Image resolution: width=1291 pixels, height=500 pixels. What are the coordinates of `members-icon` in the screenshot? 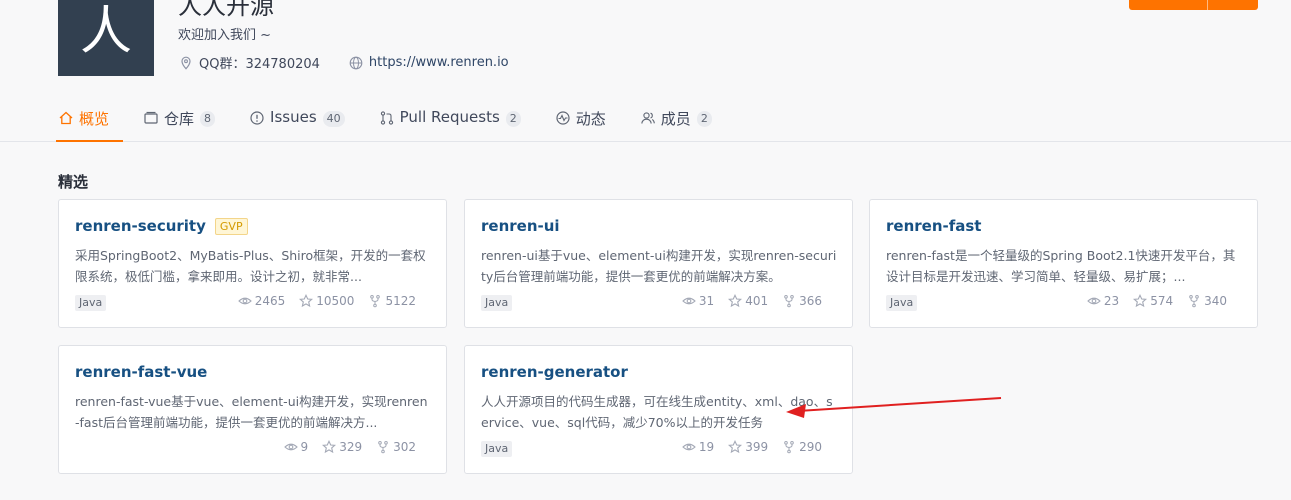 It's located at (648, 118).